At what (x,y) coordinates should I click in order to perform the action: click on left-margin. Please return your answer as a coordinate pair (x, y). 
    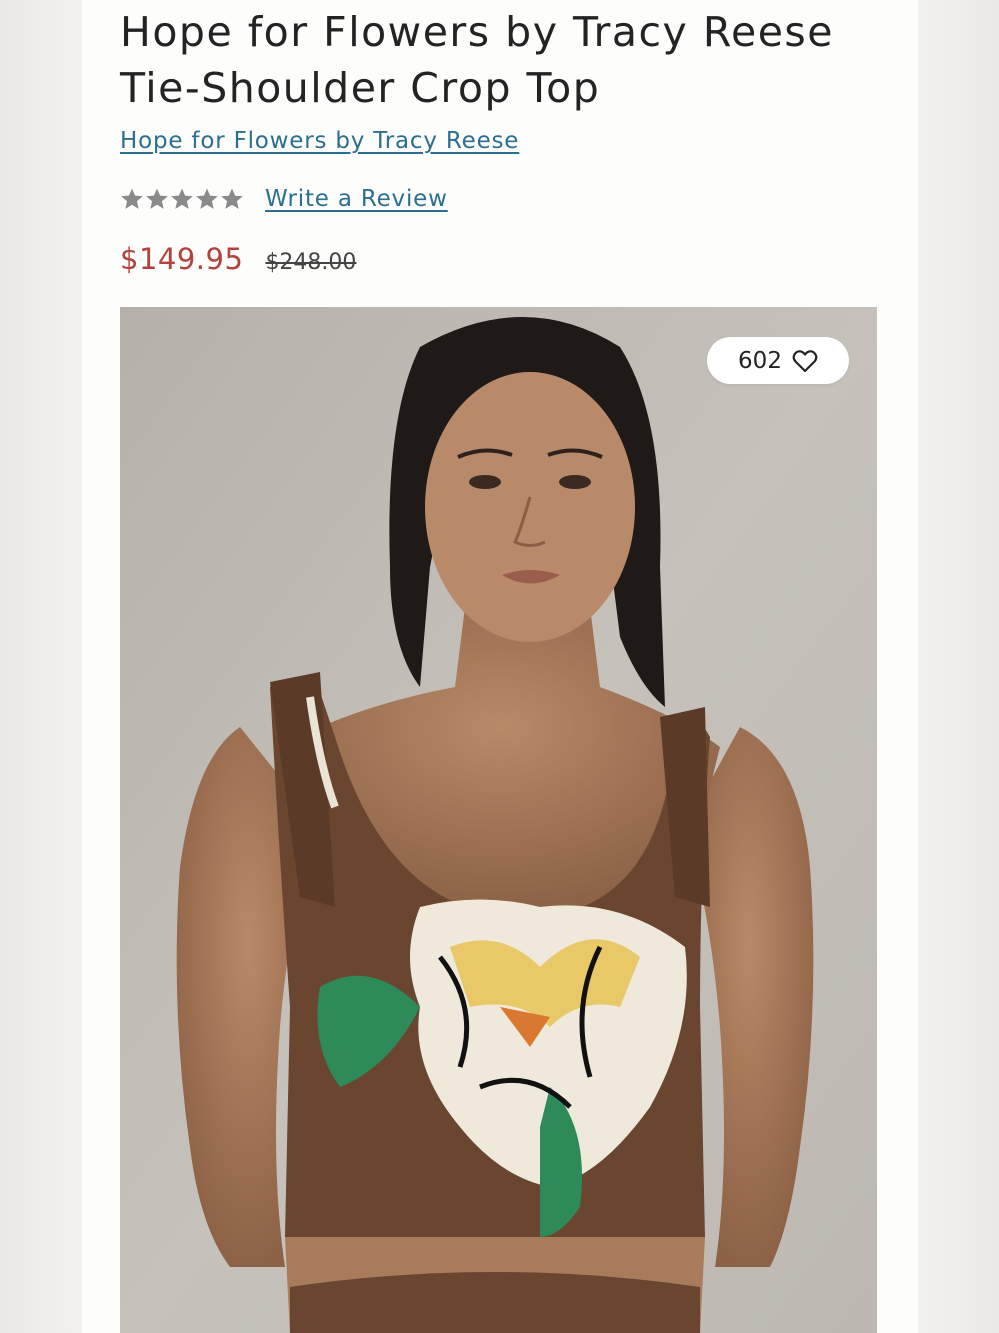
    Looking at the image, I should click on (41, 666).